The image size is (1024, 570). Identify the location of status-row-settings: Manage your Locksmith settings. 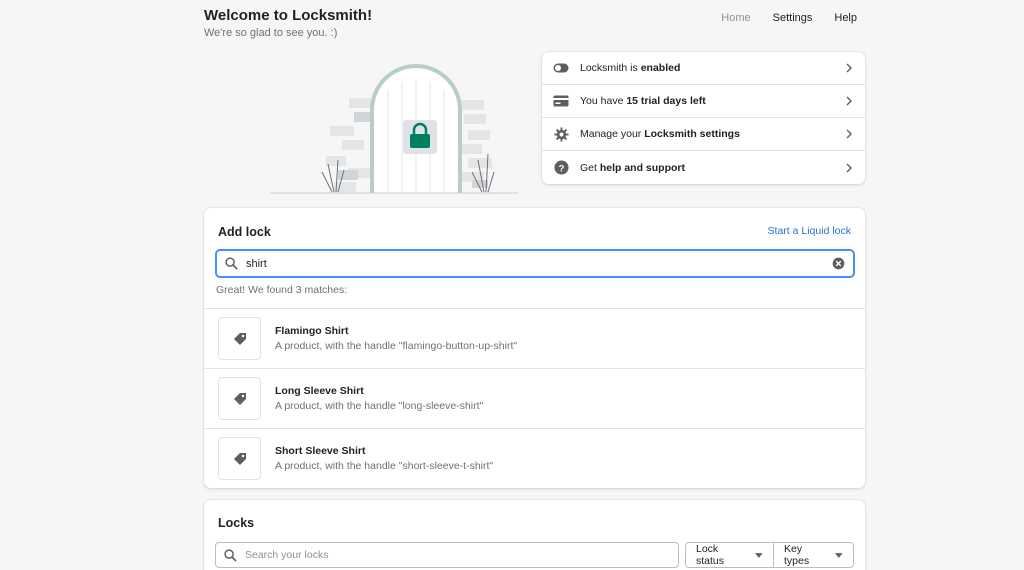
(703, 134).